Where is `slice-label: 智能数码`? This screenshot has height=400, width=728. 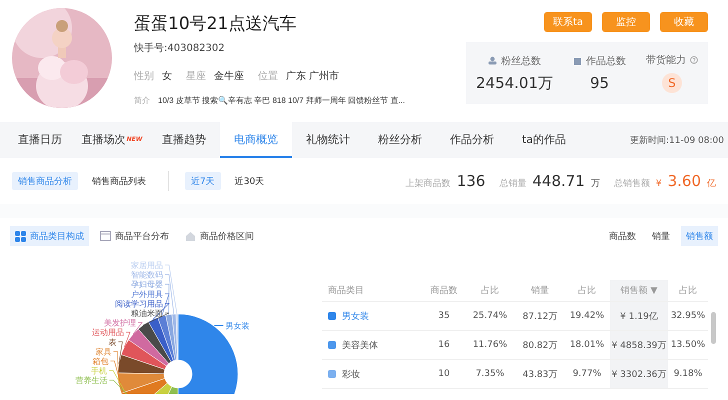
slice-label: 智能数码 is located at coordinates (147, 275).